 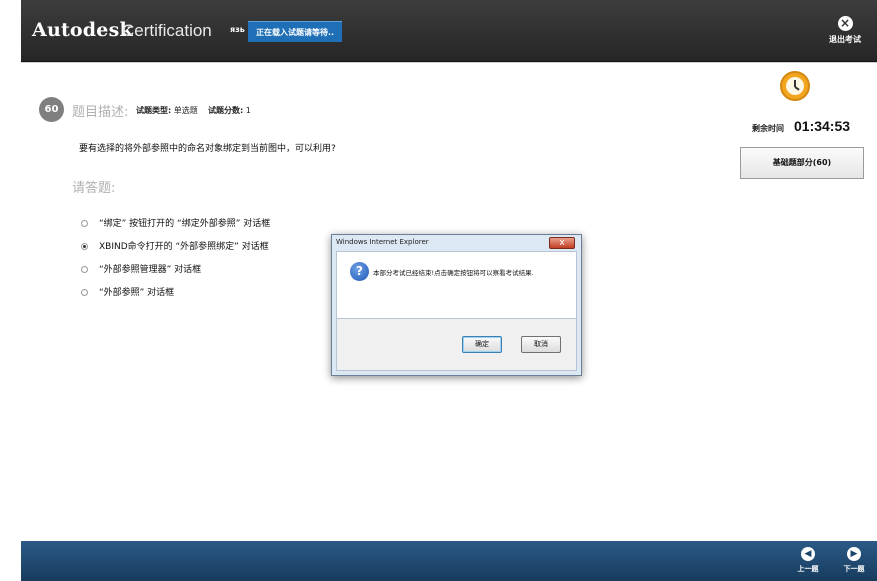 What do you see at coordinates (167, 30) in the screenshot?
I see `product-name: Certification` at bounding box center [167, 30].